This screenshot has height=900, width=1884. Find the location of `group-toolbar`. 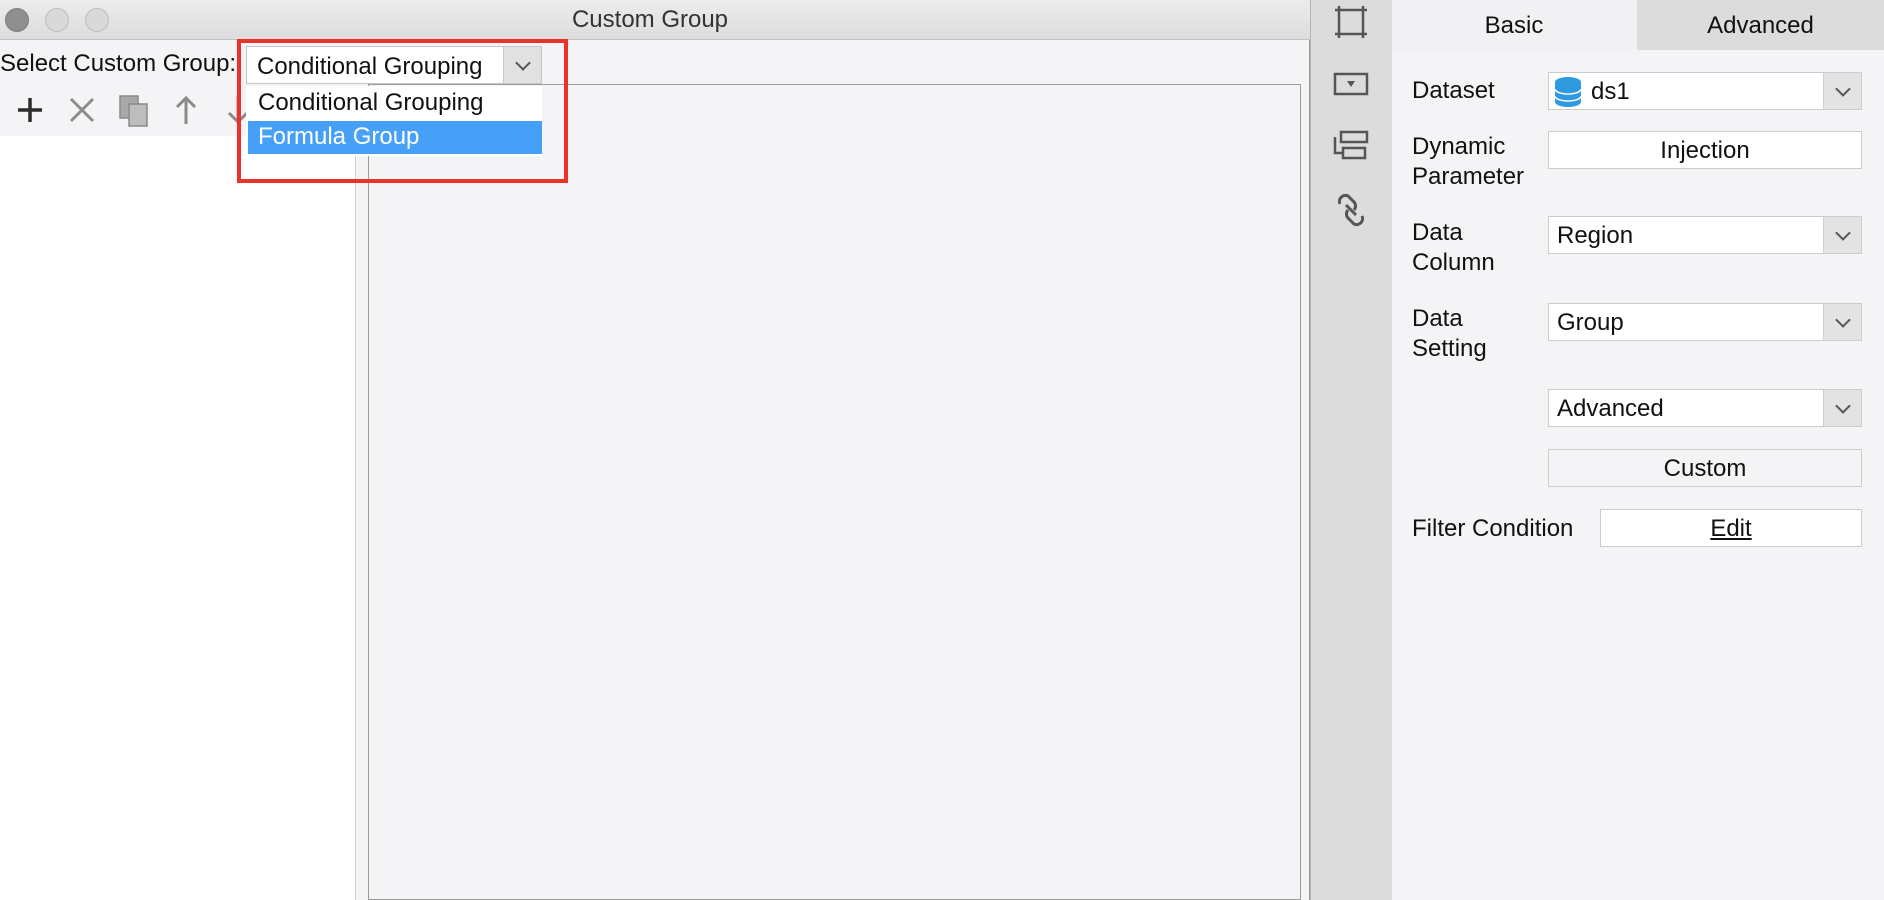

group-toolbar is located at coordinates (130, 111).